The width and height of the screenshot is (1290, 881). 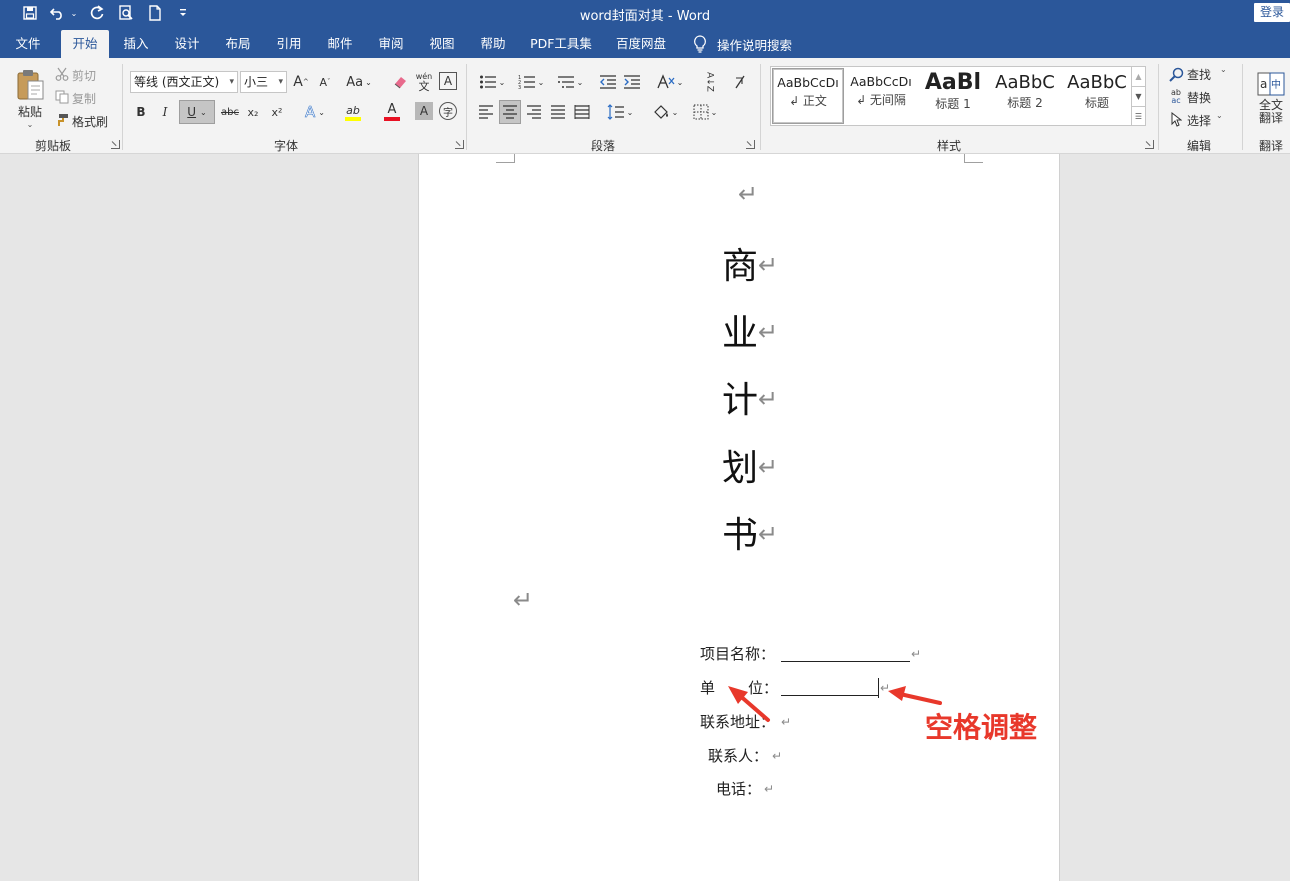 What do you see at coordinates (981, 727) in the screenshot?
I see `annotation-label: 空格调整` at bounding box center [981, 727].